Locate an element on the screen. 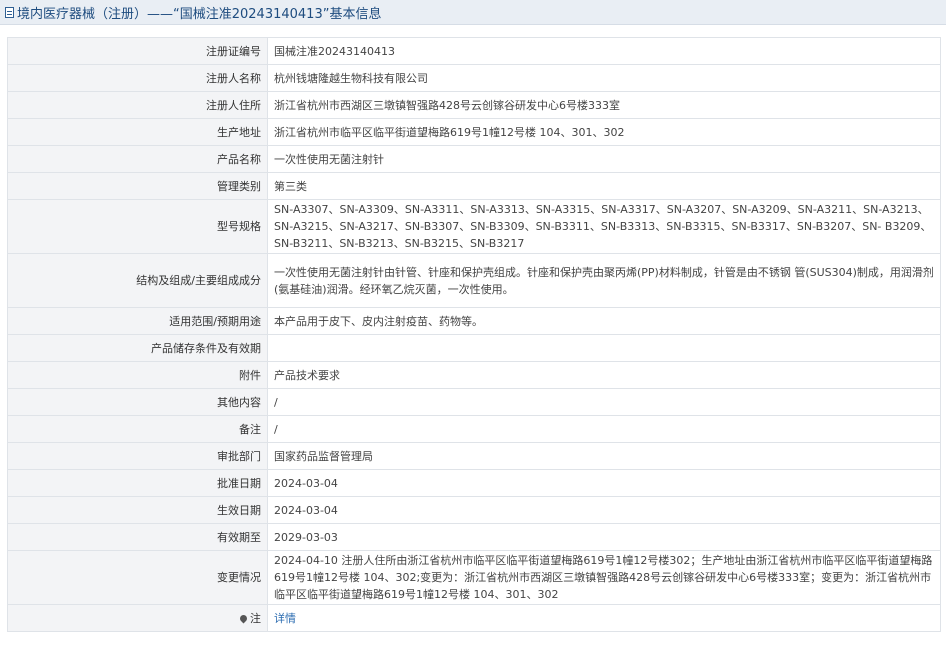 The height and width of the screenshot is (645, 946). table-row: 有效期至 2029-03-03 is located at coordinates (474, 537).